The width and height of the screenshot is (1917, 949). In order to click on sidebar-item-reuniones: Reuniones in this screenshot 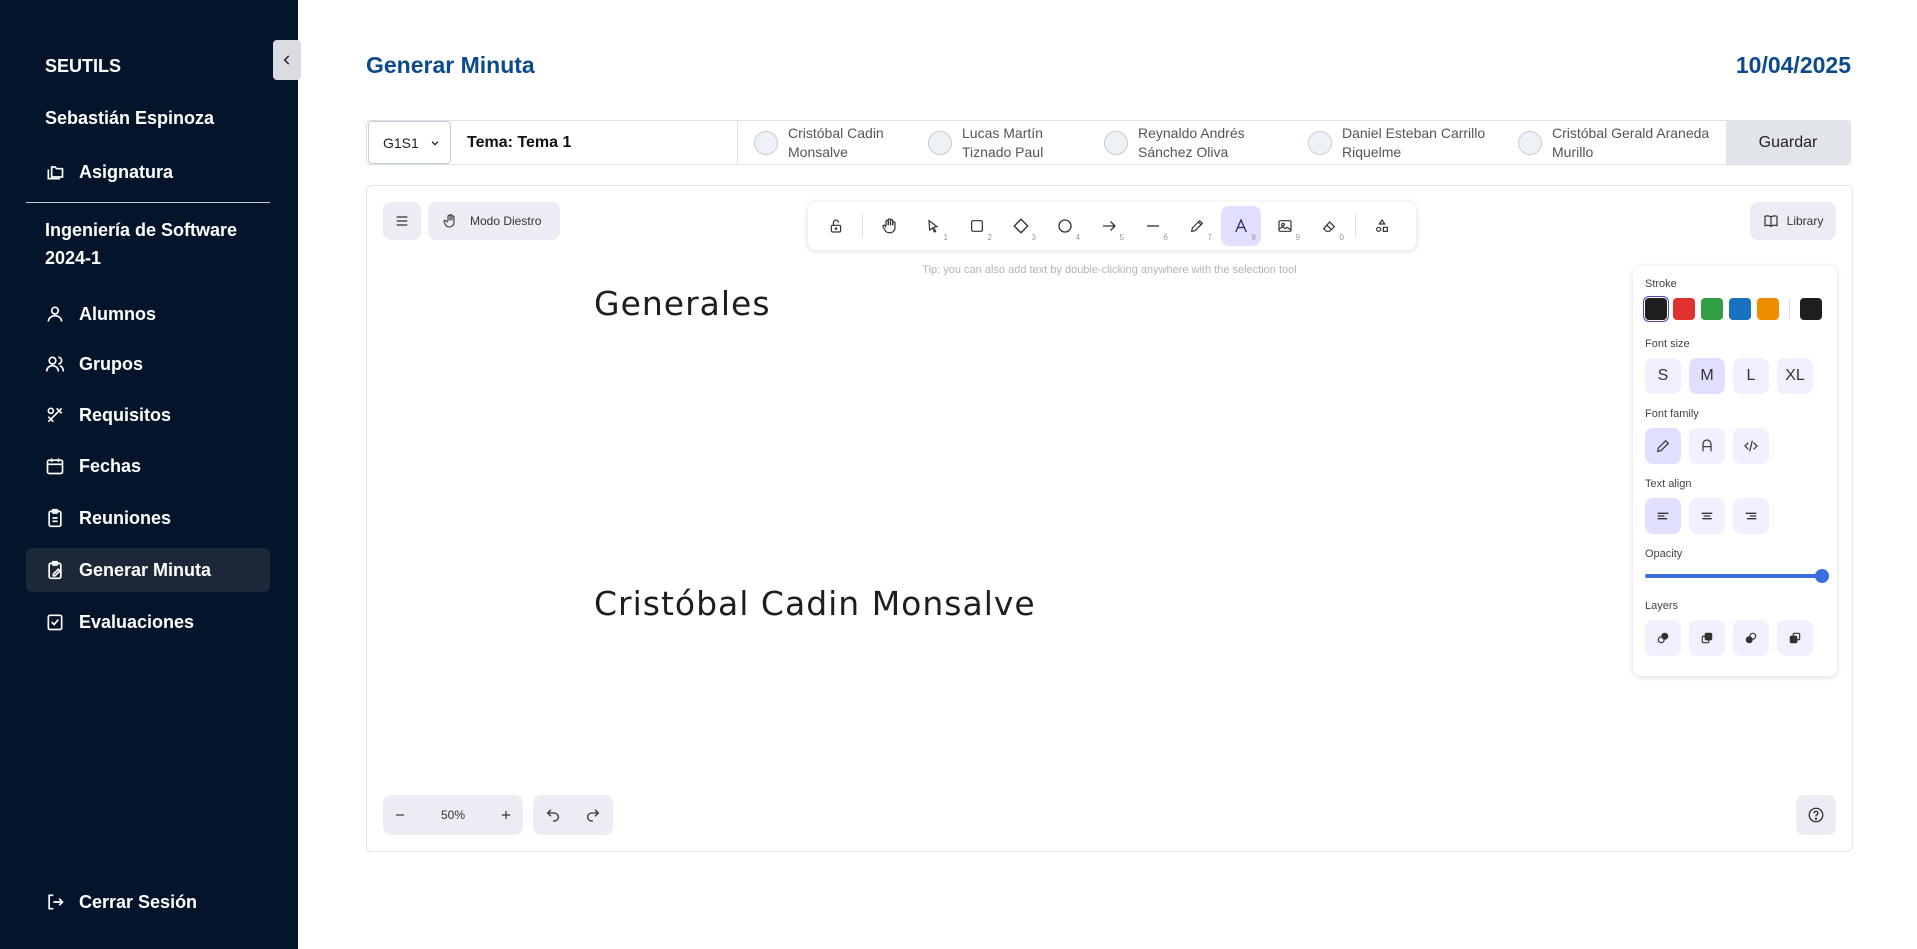, I will do `click(148, 518)`.